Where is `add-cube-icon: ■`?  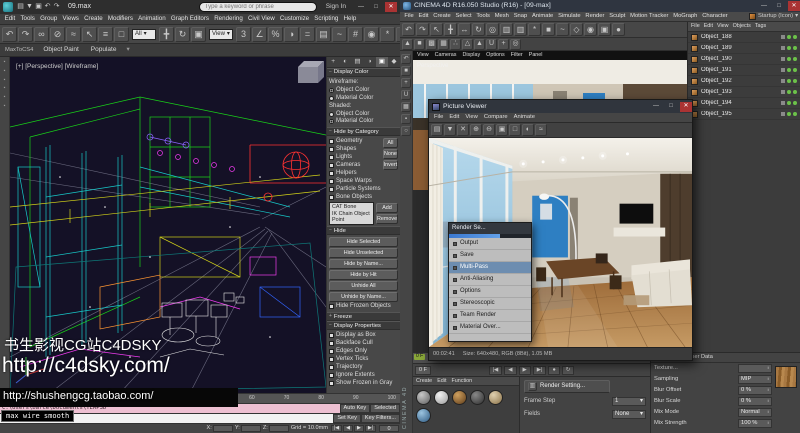
add-cube-icon: ■ is located at coordinates (548, 29).